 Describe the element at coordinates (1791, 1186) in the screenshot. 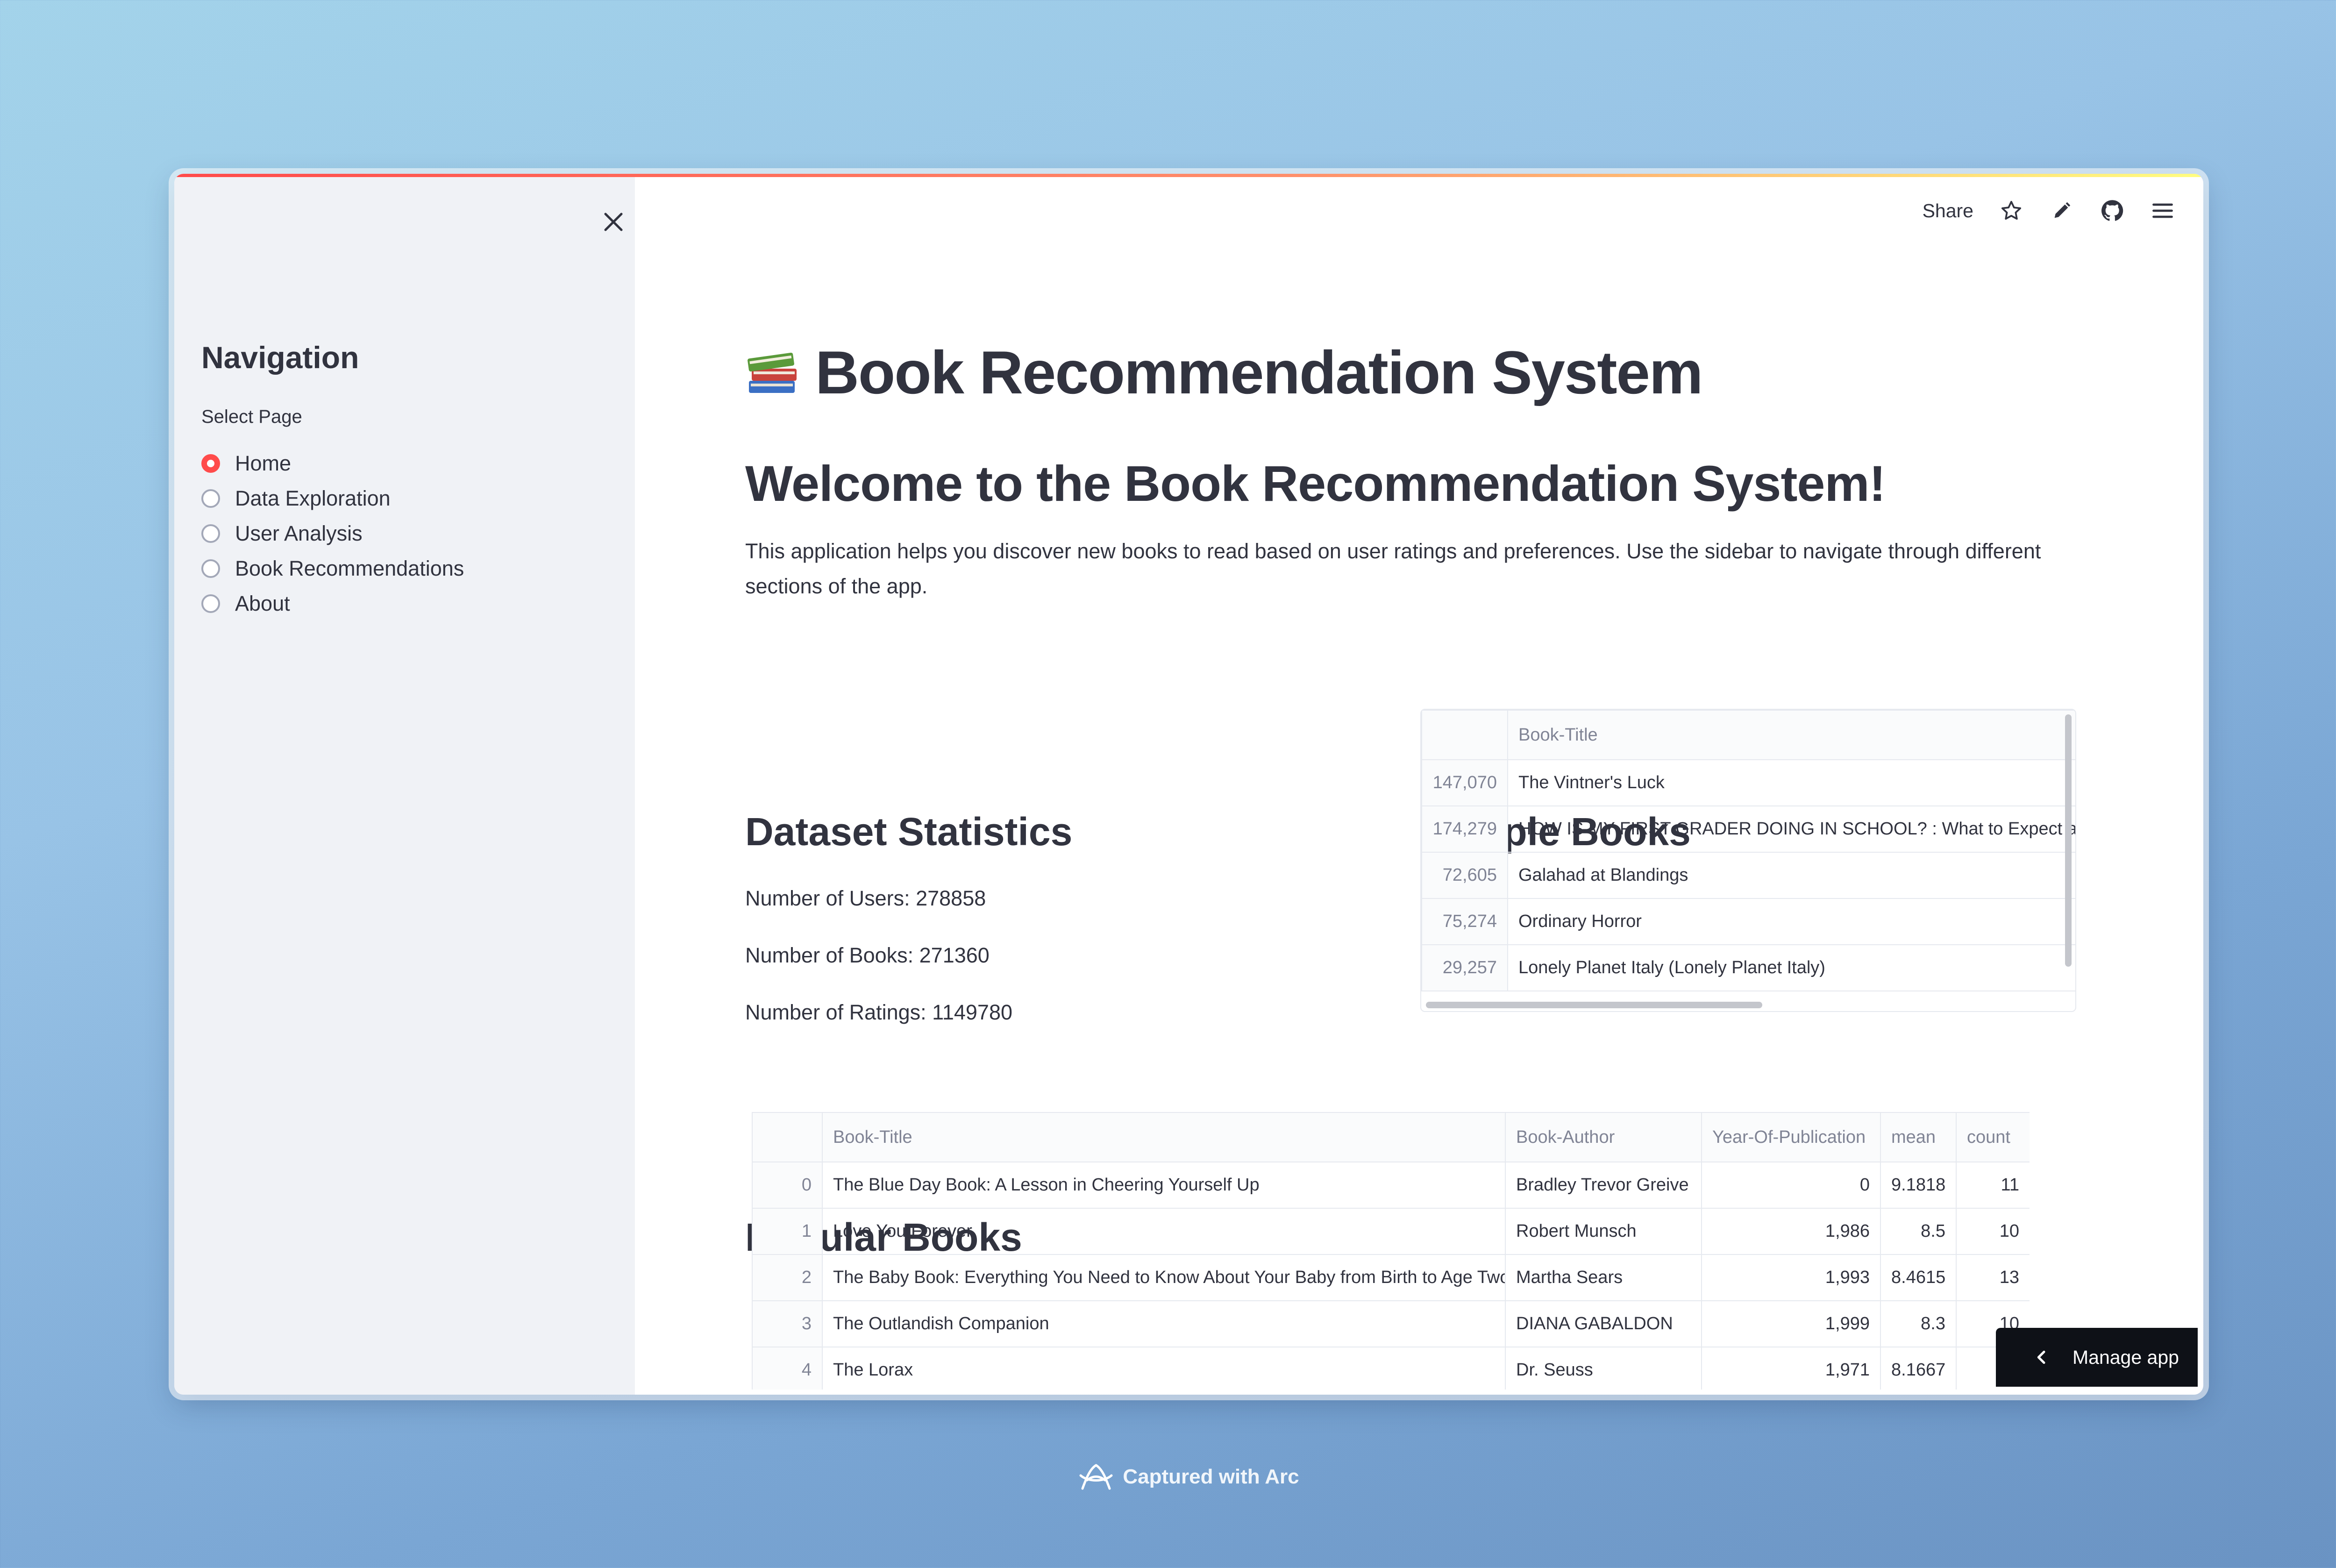

I see `year-cell: 0` at that location.